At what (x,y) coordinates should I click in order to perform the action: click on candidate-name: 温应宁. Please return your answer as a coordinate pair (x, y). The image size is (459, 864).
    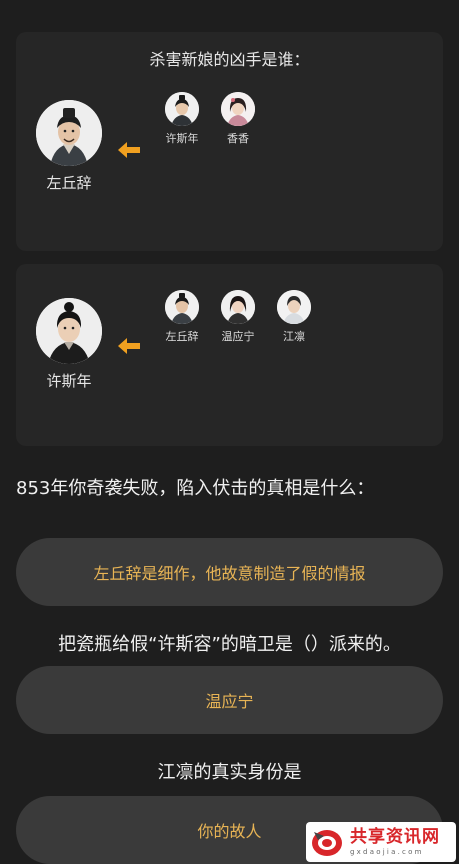
    Looking at the image, I should click on (238, 336).